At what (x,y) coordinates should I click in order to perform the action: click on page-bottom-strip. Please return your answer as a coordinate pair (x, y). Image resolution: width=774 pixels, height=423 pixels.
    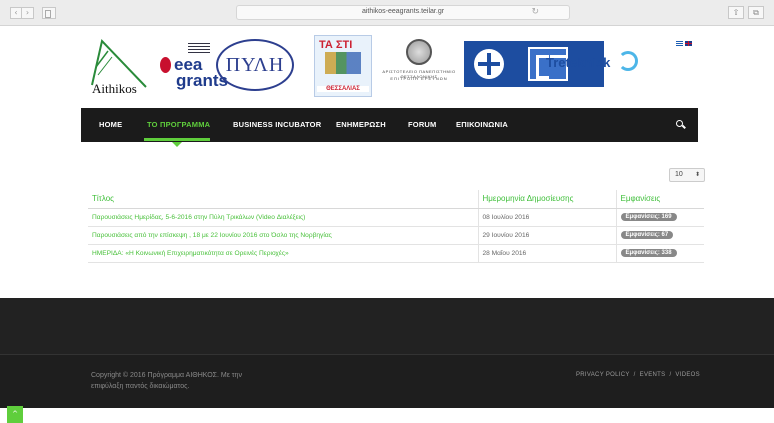
    Looking at the image, I should click on (387, 415).